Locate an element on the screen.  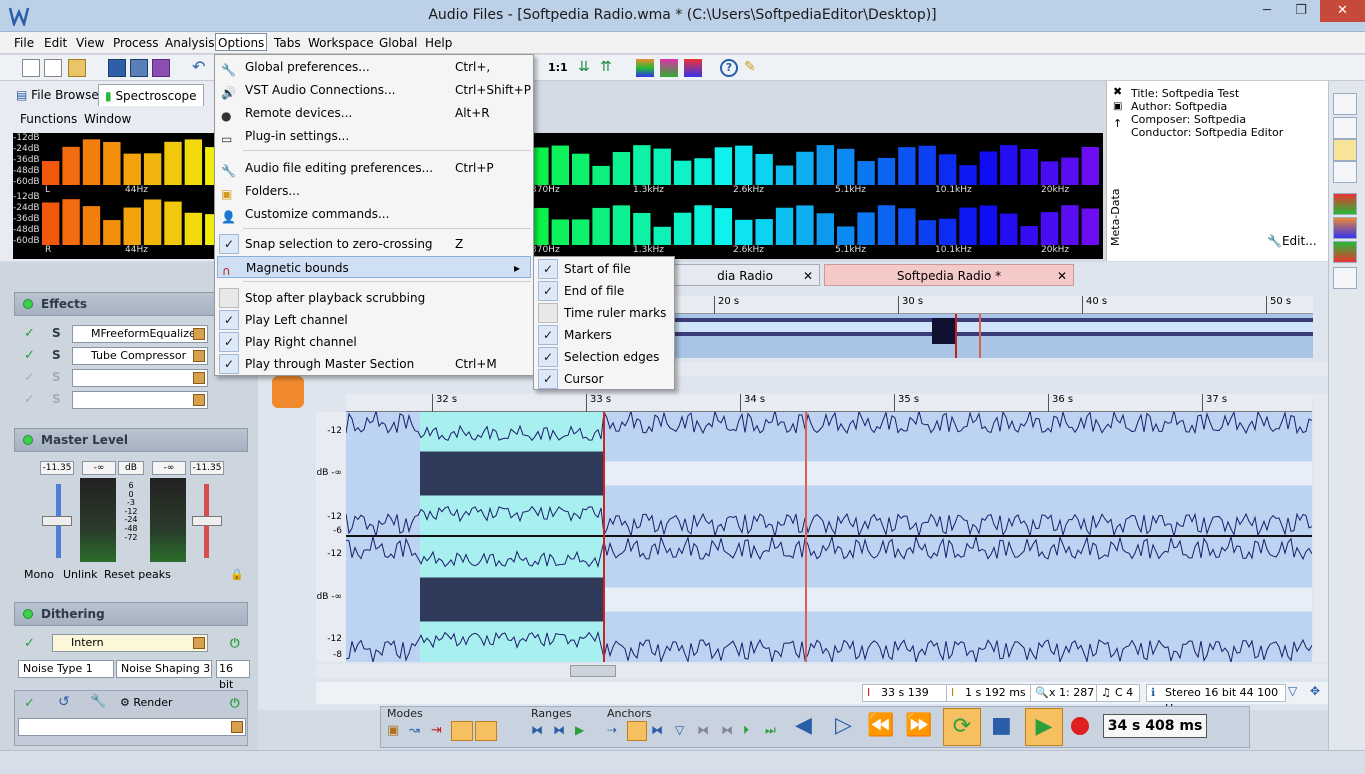
mode-loop-button is located at coordinates (462, 731).